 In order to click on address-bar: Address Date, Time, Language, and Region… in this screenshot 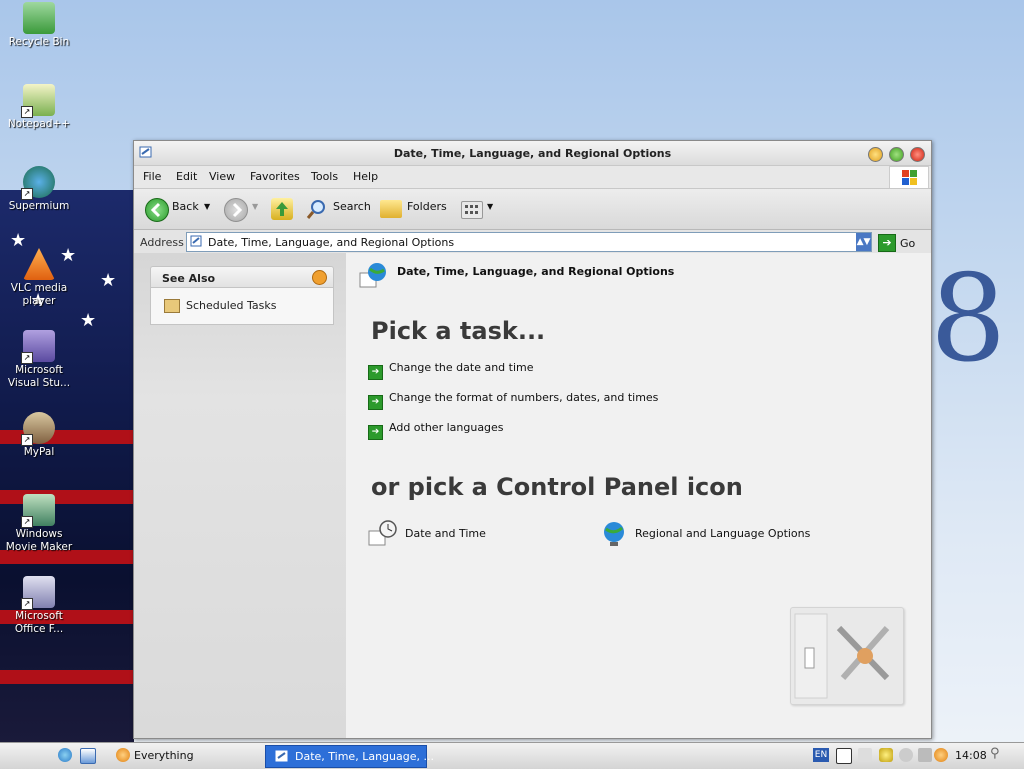, I will do `click(532, 242)`.